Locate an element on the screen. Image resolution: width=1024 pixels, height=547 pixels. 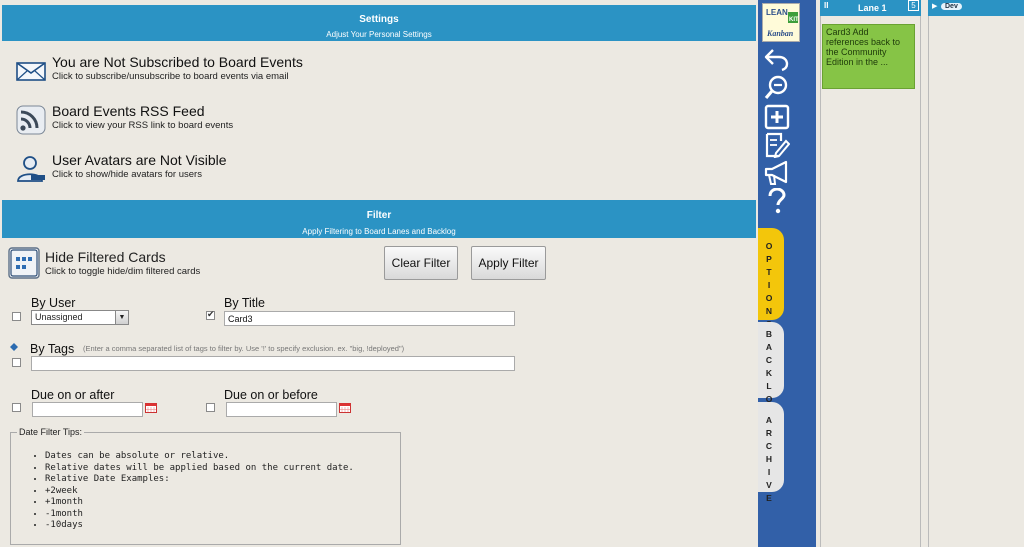
due-before-label: Due on or before is located at coordinates (271, 395).